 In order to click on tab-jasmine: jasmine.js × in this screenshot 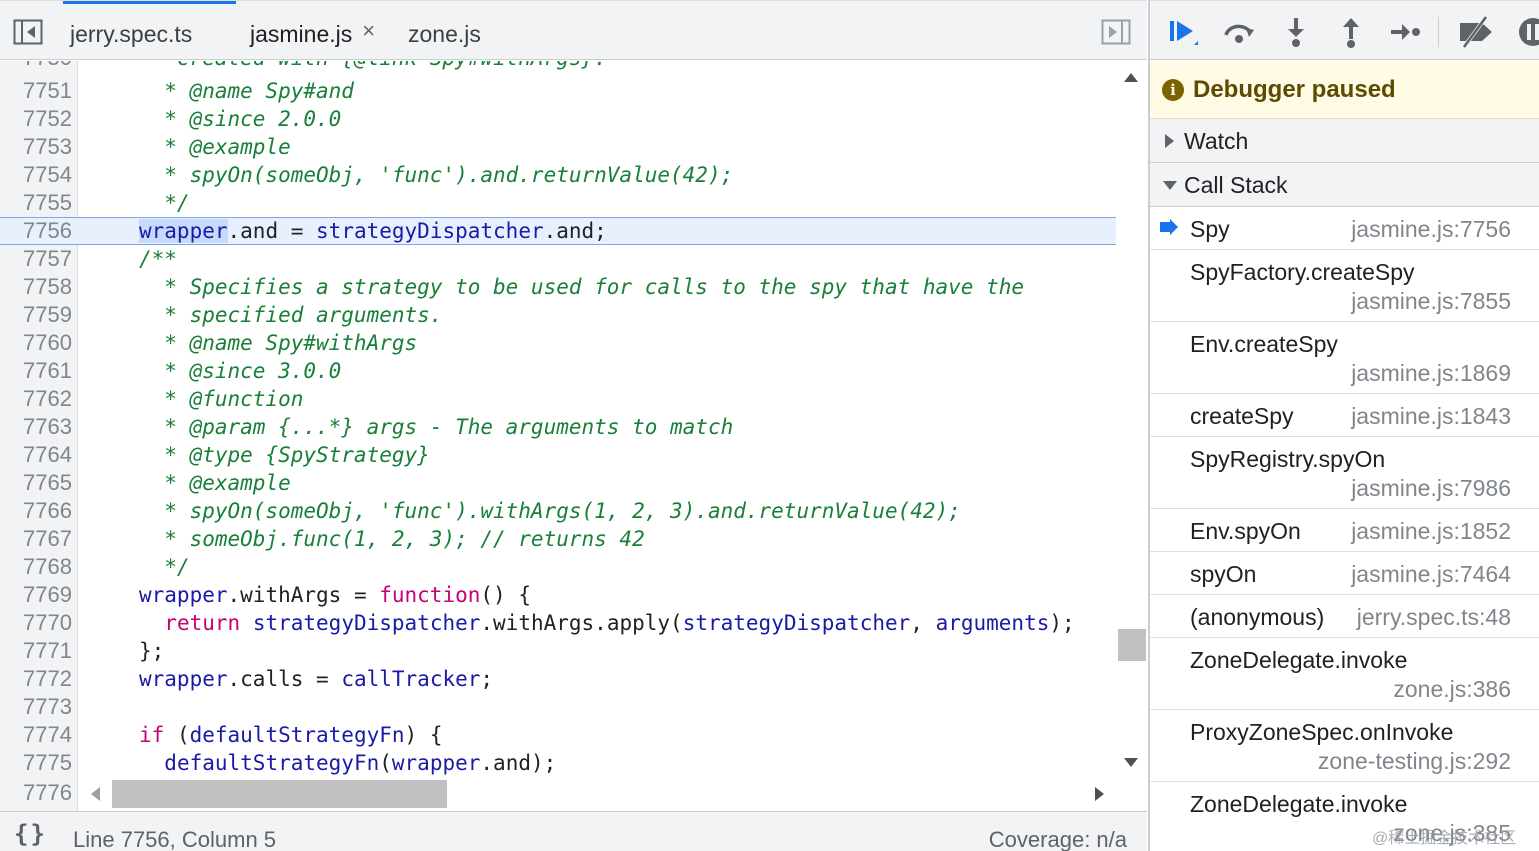, I will do `click(312, 34)`.